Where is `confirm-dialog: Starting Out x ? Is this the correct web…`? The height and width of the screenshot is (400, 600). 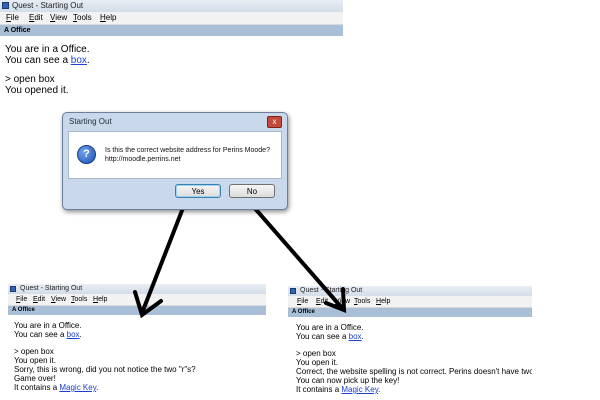
confirm-dialog: Starting Out x ? Is this the correct web… is located at coordinates (175, 161).